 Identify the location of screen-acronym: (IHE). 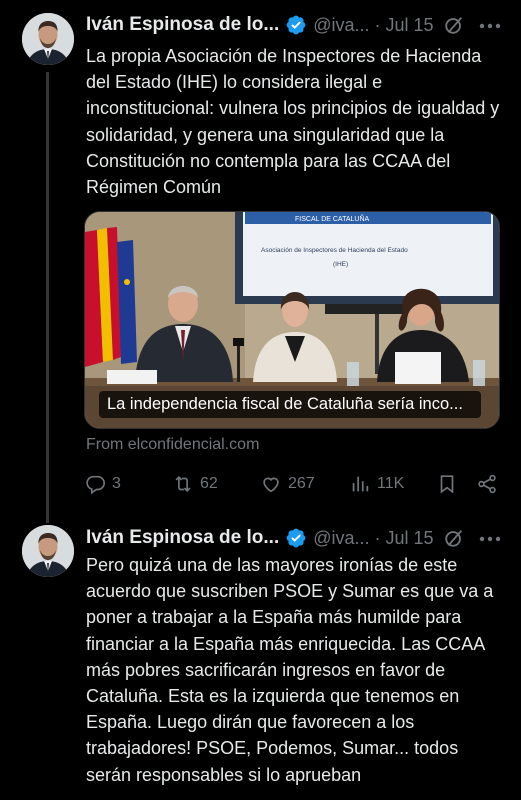
(340, 264).